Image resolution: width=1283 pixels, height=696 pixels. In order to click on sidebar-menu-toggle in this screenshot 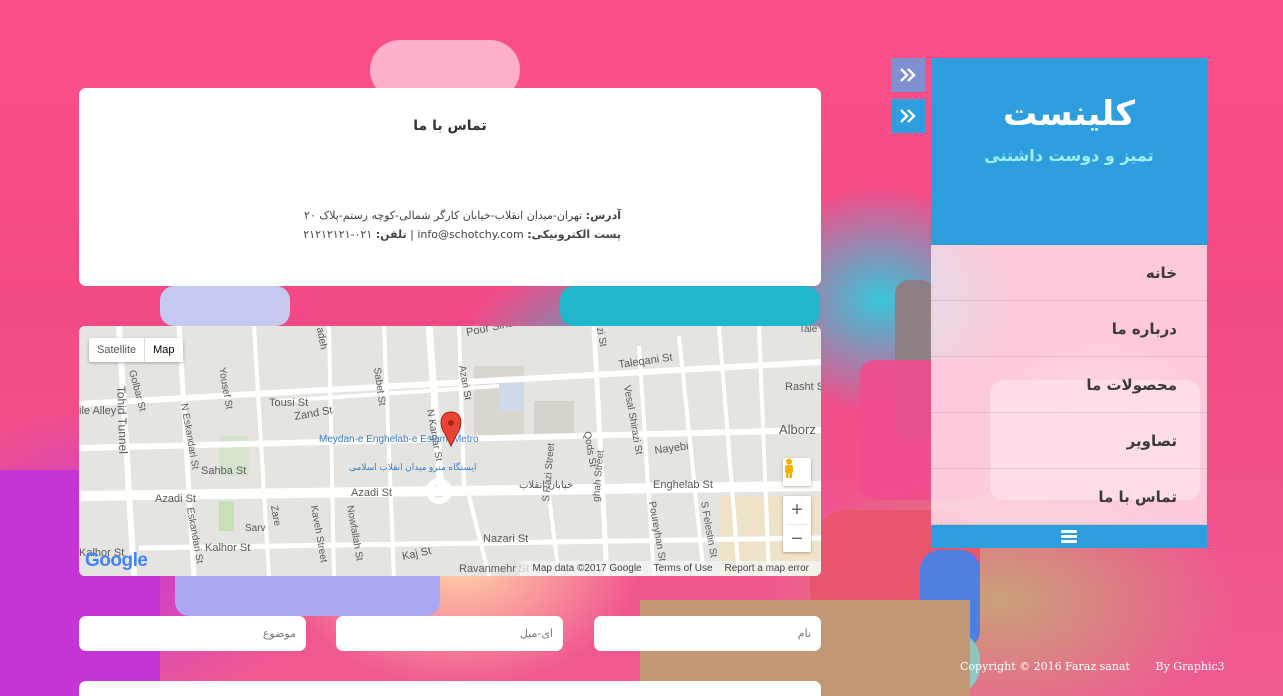, I will do `click(1069, 536)`.